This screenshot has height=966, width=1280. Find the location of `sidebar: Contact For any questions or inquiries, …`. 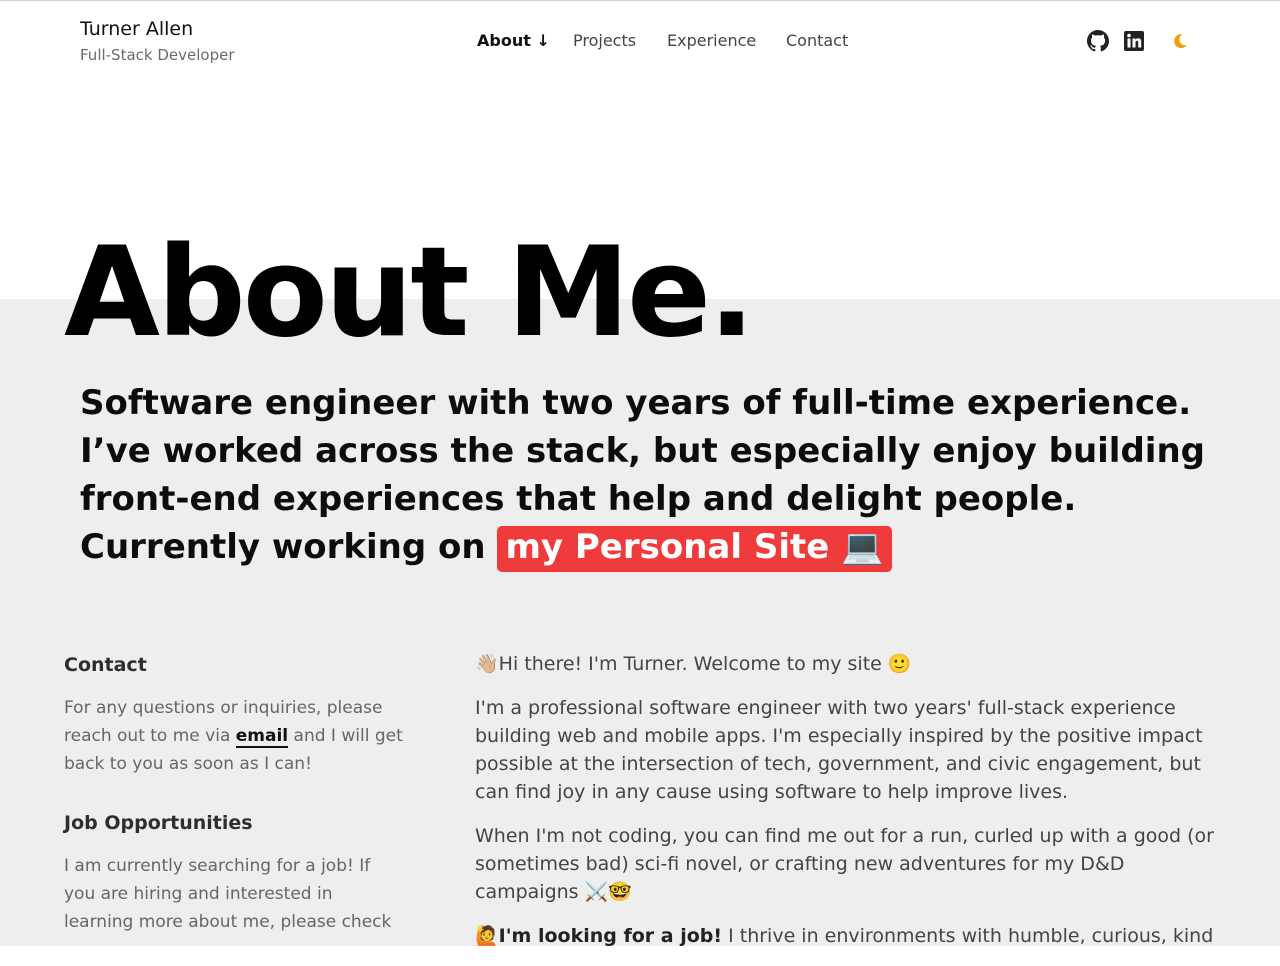

sidebar: Contact For any questions or inquiries, … is located at coordinates (234, 794).